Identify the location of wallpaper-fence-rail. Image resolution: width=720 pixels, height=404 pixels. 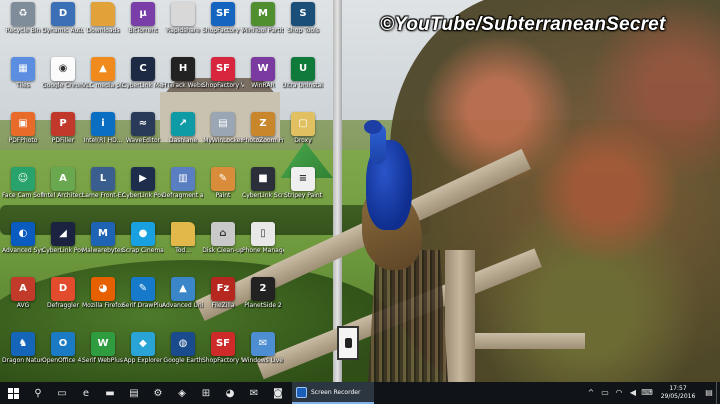
(530, 341).